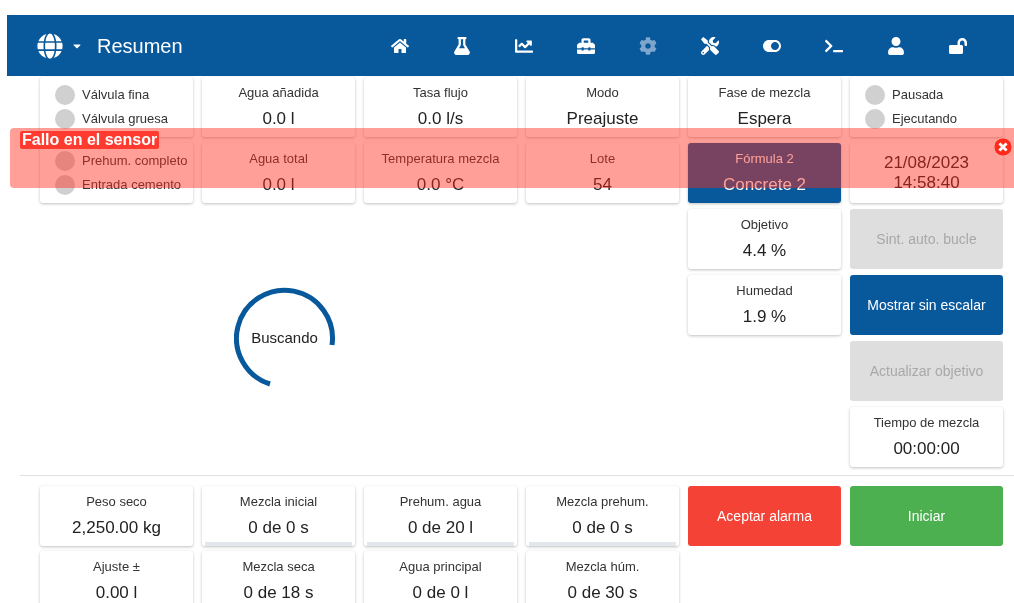 This screenshot has width=1014, height=603. Describe the element at coordinates (278, 92) in the screenshot. I see `card-label: Agua añadida` at that location.